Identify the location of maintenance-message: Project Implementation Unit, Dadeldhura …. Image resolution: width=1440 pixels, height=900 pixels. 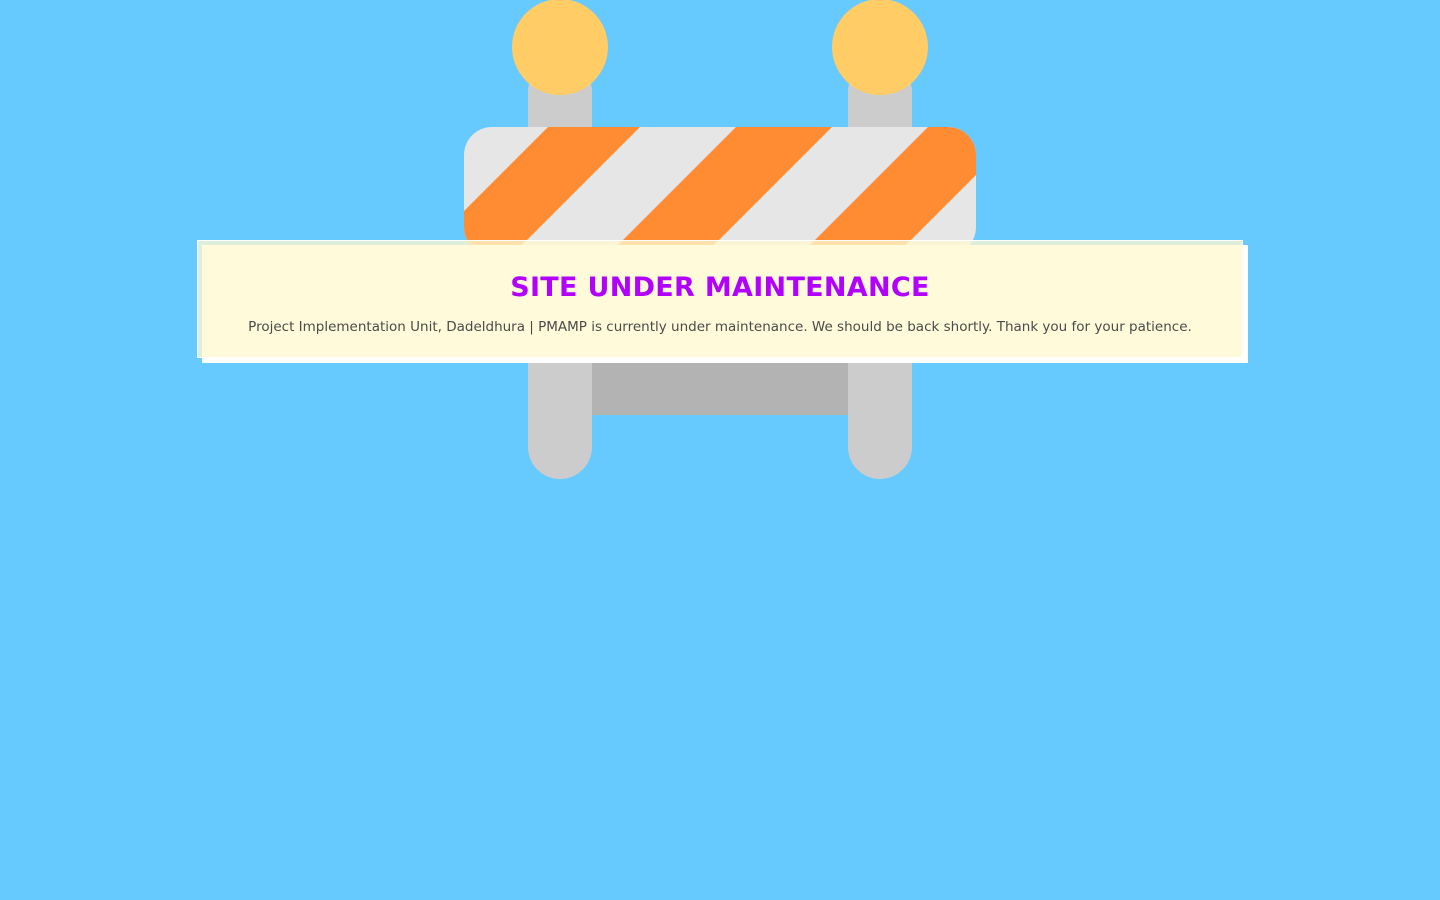
(720, 327).